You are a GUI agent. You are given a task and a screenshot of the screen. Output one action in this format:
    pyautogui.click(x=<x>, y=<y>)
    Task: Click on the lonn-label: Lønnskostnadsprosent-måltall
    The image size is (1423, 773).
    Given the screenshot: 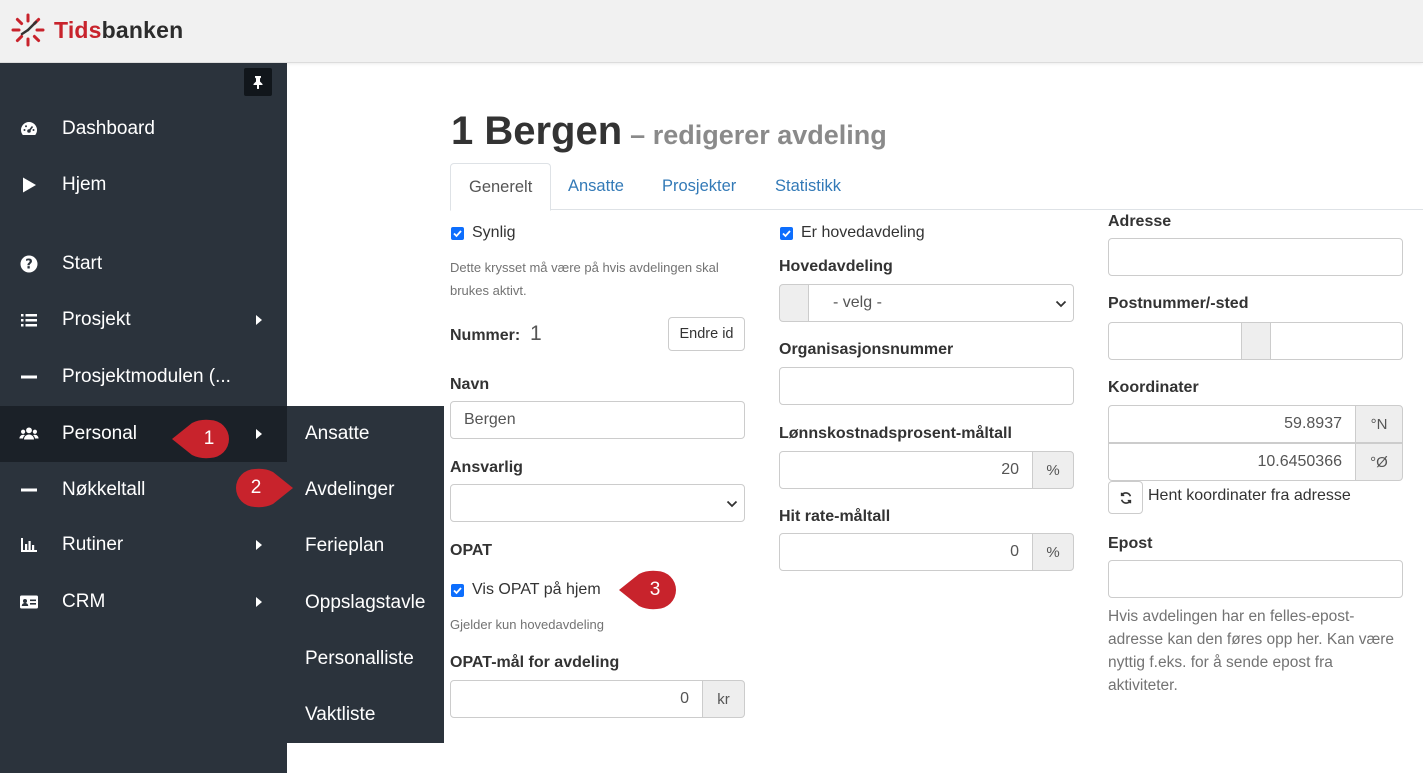 What is the action you would take?
    pyautogui.click(x=895, y=433)
    